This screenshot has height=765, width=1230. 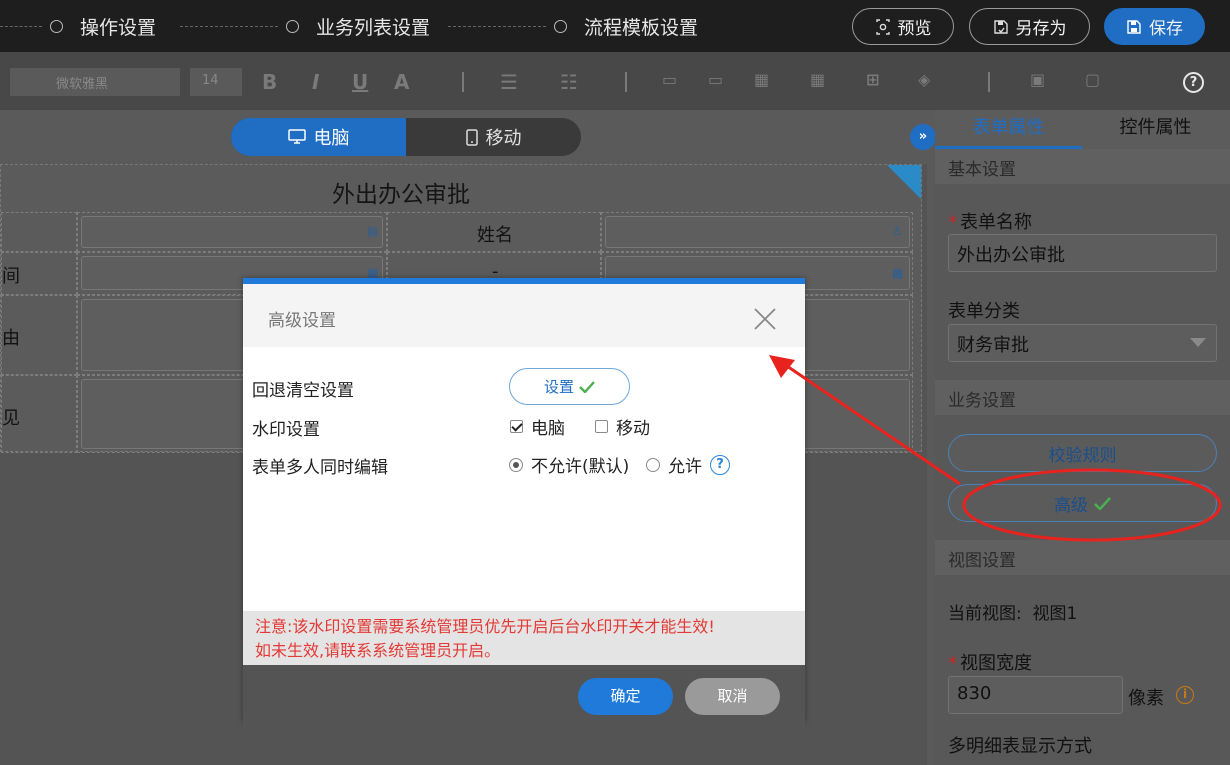 I want to click on merge-cells-icon: ▭, so click(x=669, y=79).